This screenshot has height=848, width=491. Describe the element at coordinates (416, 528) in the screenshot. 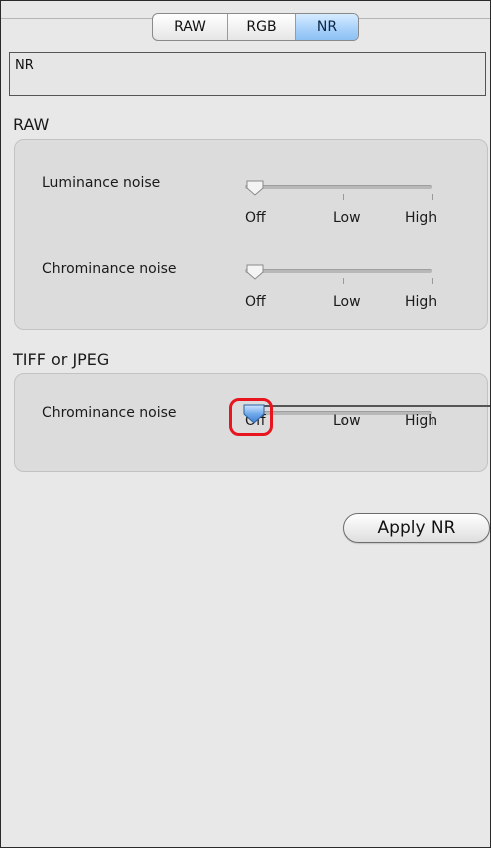

I see `apply-nr-button: Apply NR` at that location.